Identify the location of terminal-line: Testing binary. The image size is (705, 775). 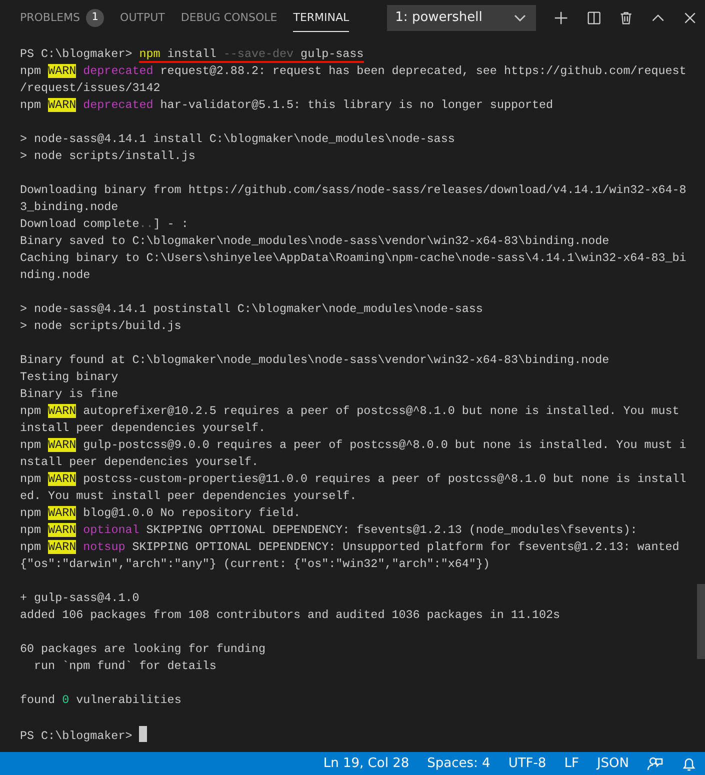
(69, 377).